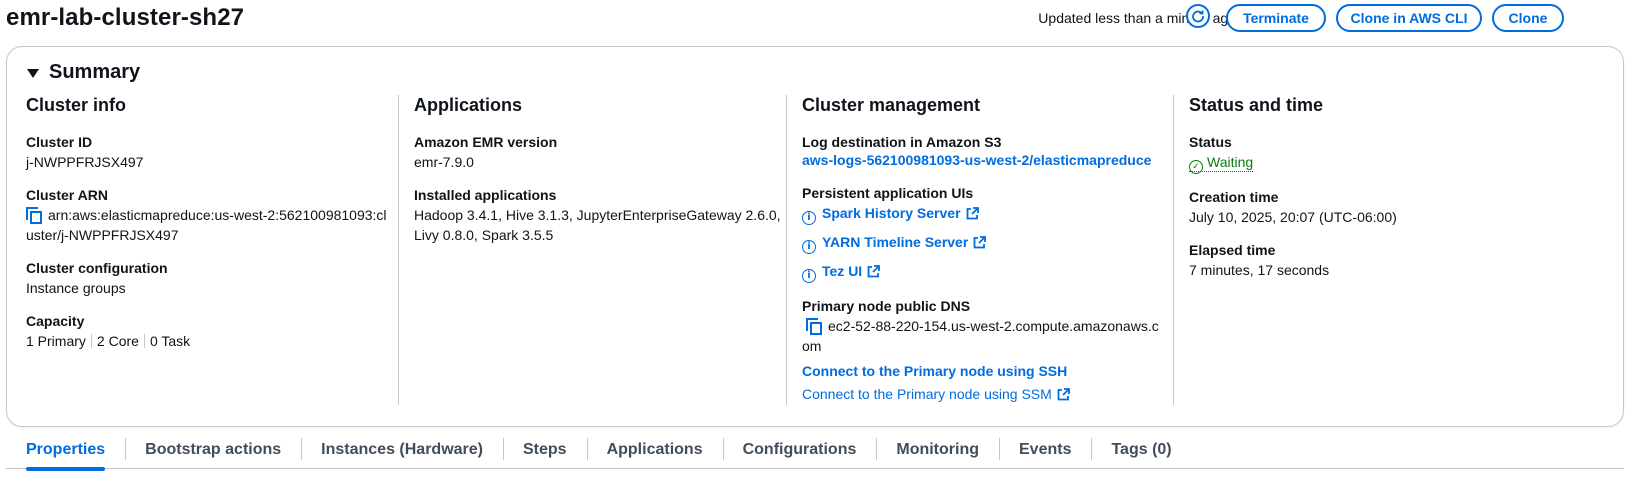 The image size is (1630, 491). Describe the element at coordinates (76, 105) in the screenshot. I see `cluster-info-heading: Cluster info` at that location.